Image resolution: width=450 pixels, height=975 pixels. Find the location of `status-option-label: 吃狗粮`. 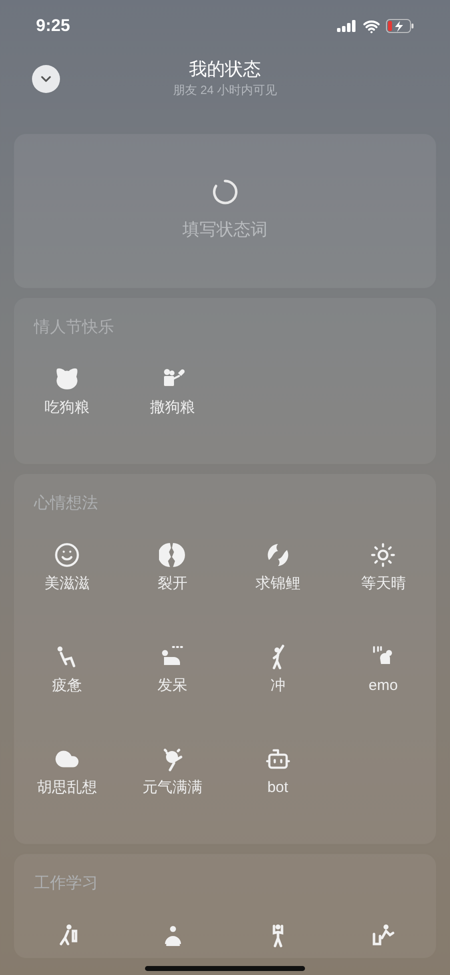

status-option-label: 吃狗粮 is located at coordinates (67, 408).